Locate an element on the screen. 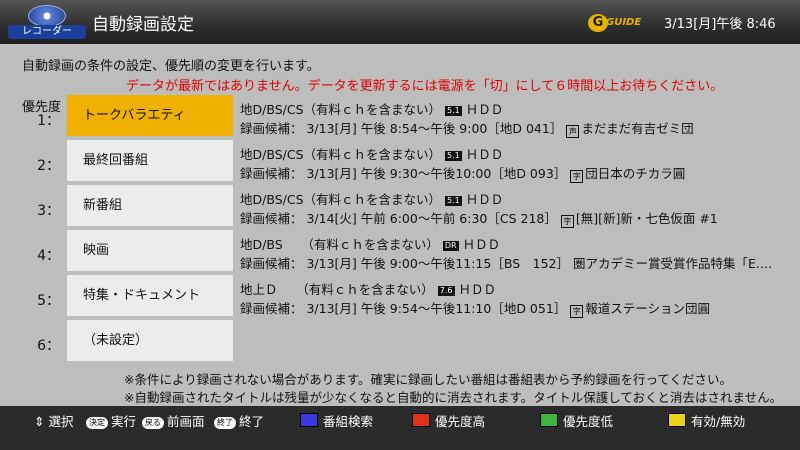 This screenshot has width=800, height=450. genre-icon: 字 is located at coordinates (567, 221).